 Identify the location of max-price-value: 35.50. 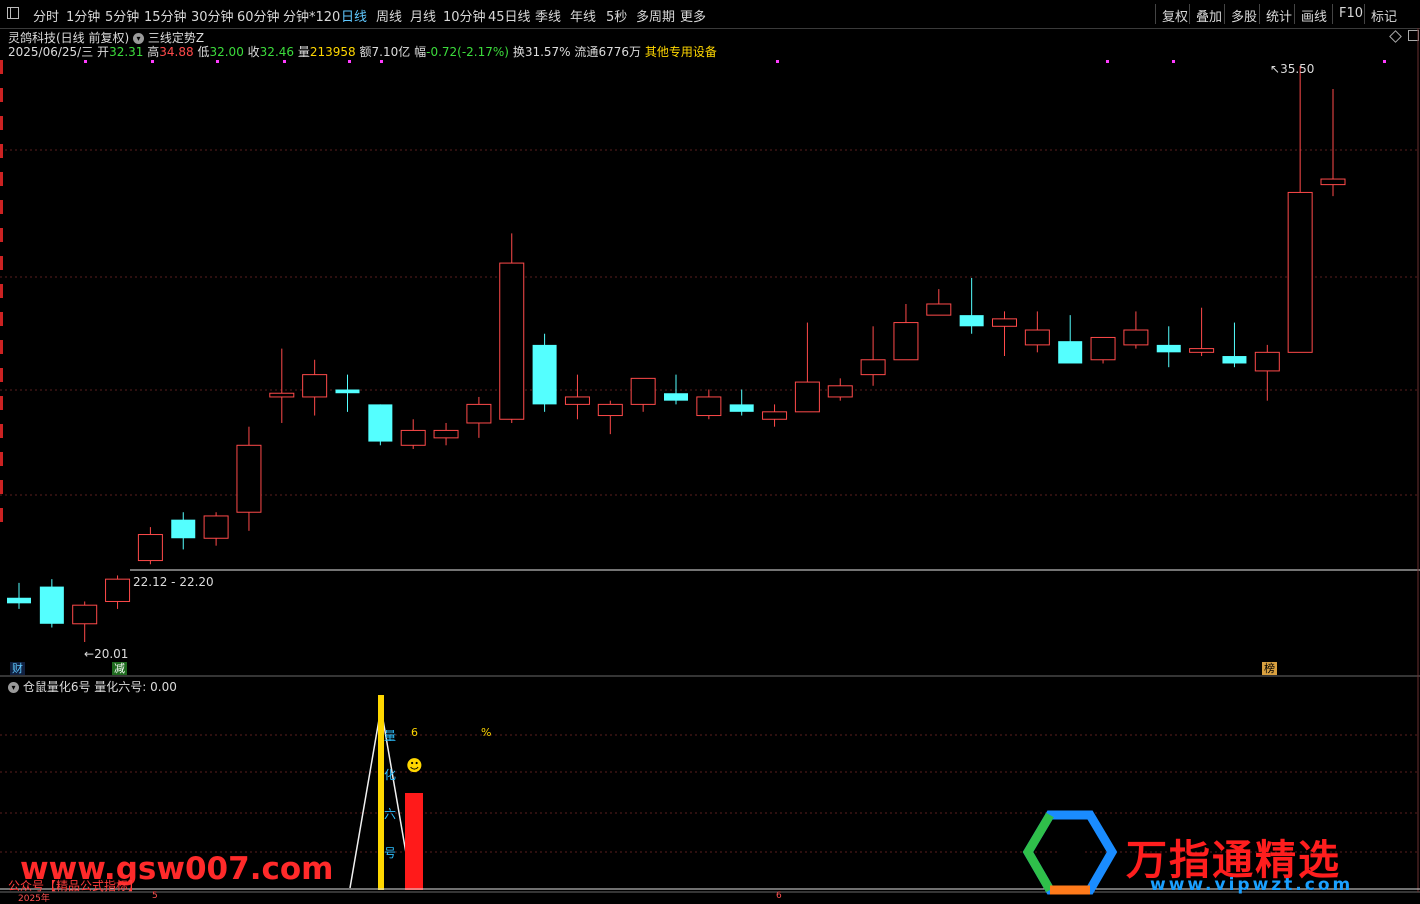
(1297, 69).